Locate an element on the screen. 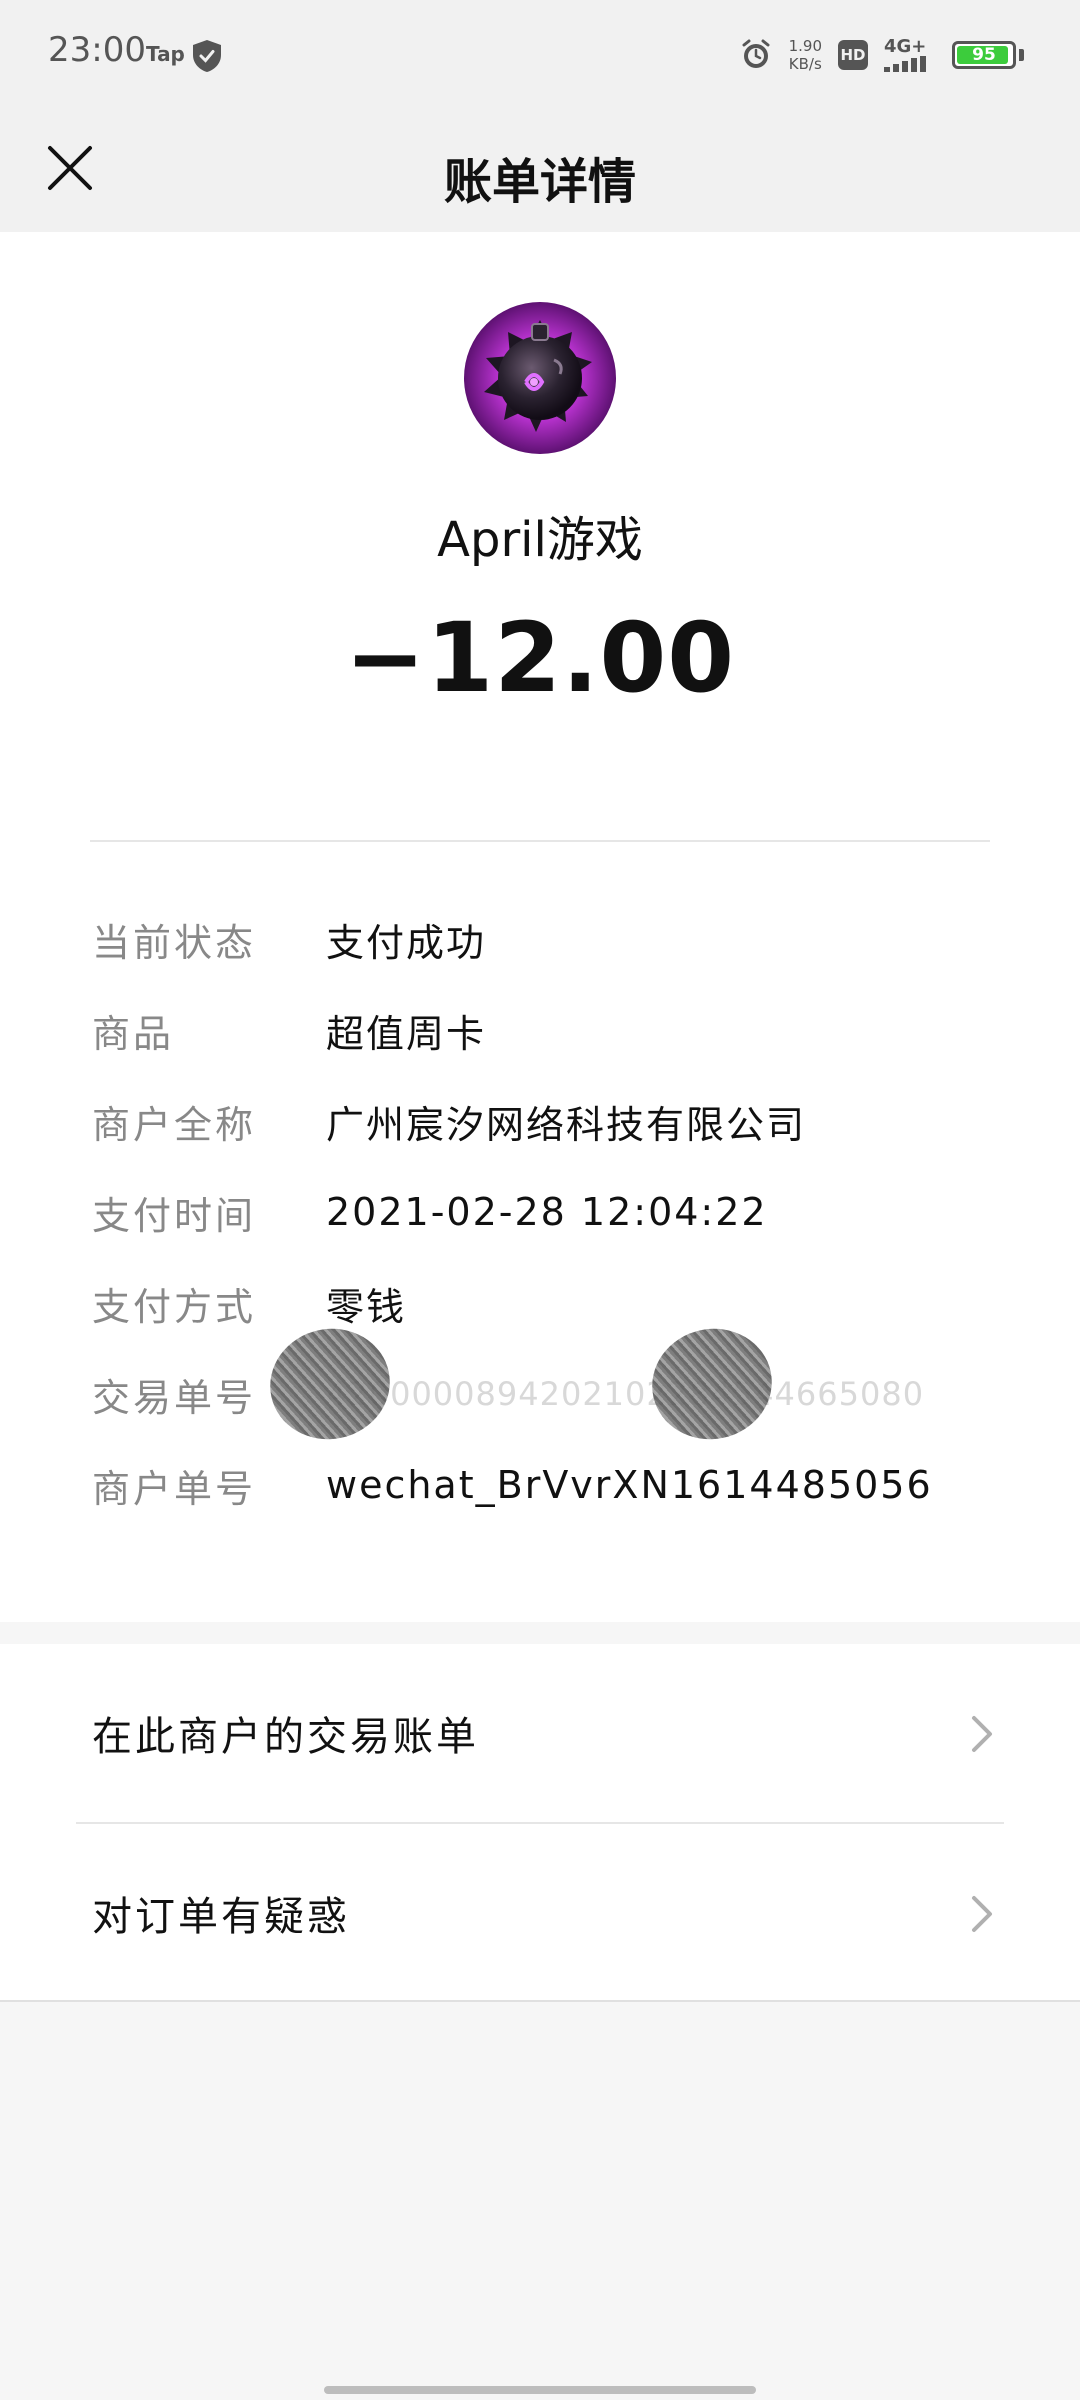  detail-label: 商品 is located at coordinates (133, 1033).